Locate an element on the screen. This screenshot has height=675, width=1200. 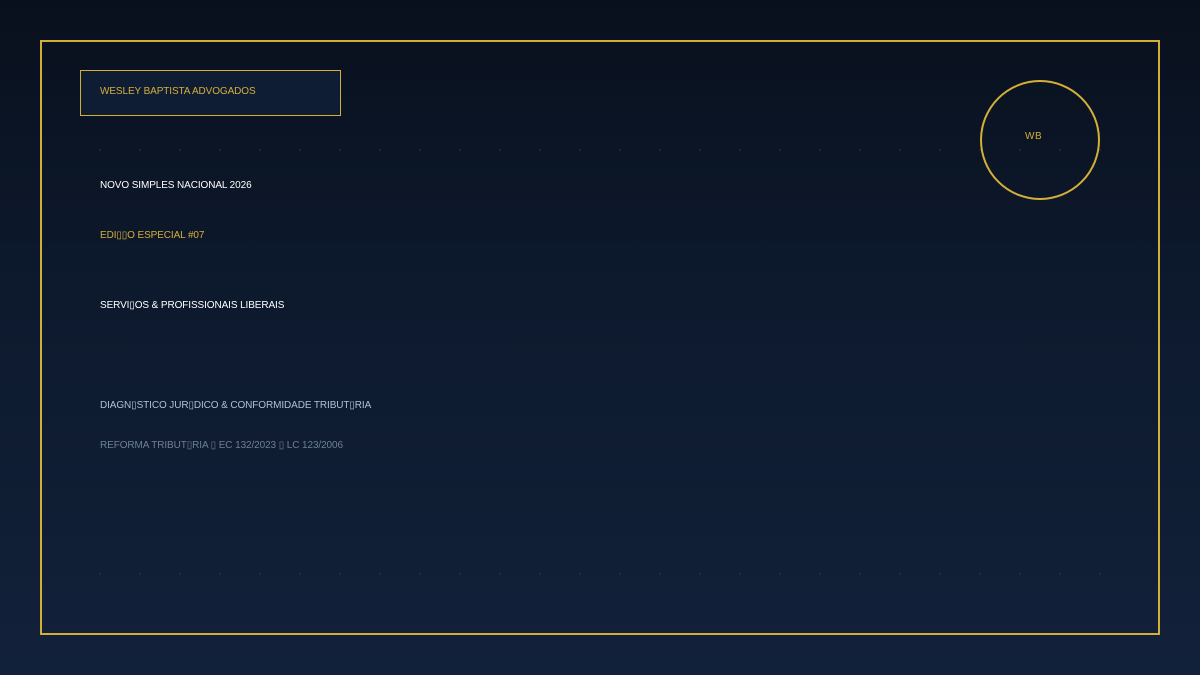
monogram-text: WB is located at coordinates (1034, 136).